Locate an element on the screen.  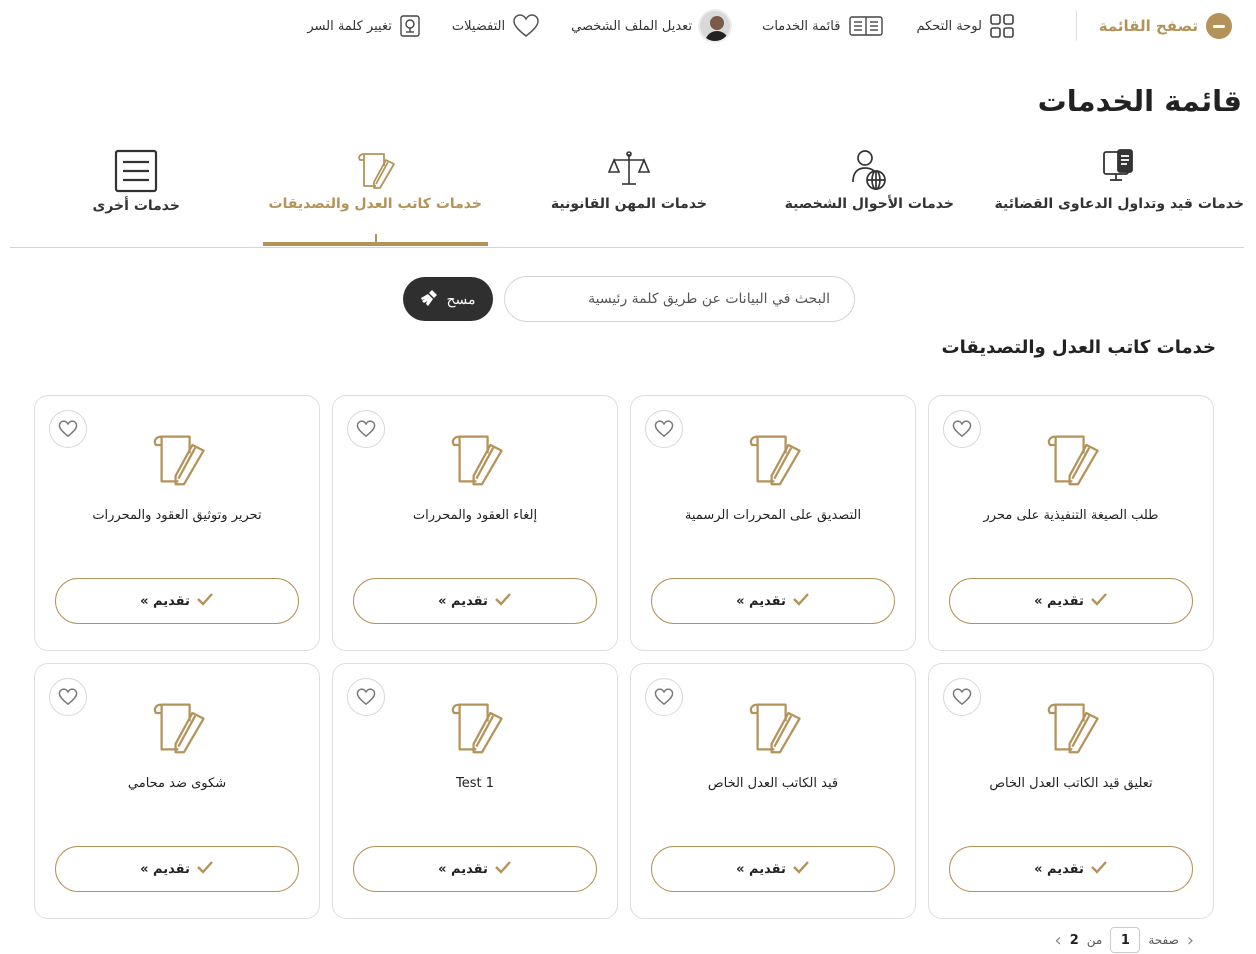
notary-icon is located at coordinates (375, 172).